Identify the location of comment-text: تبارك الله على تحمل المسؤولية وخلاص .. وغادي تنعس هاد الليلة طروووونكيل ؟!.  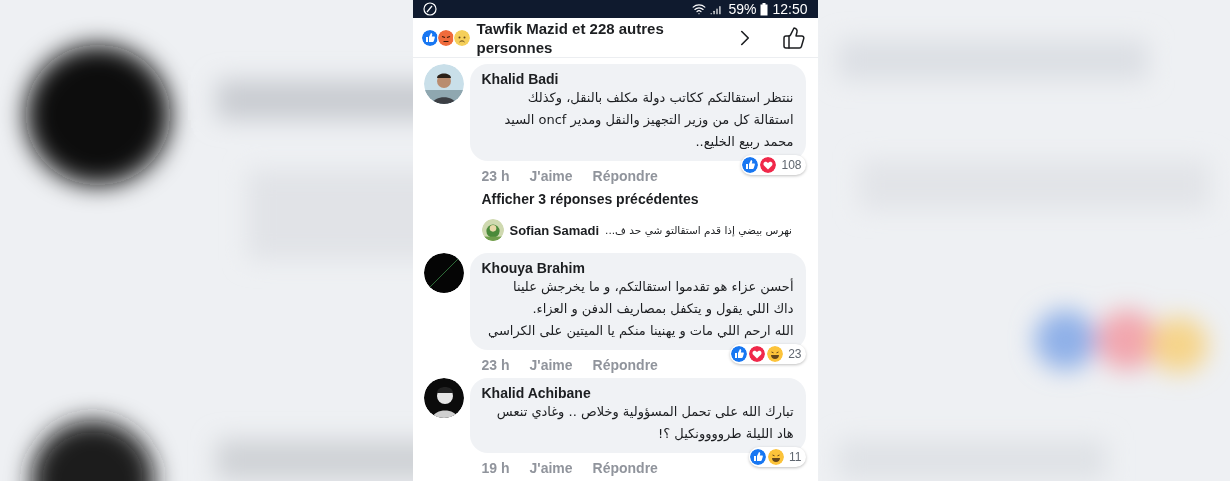
(644, 423).